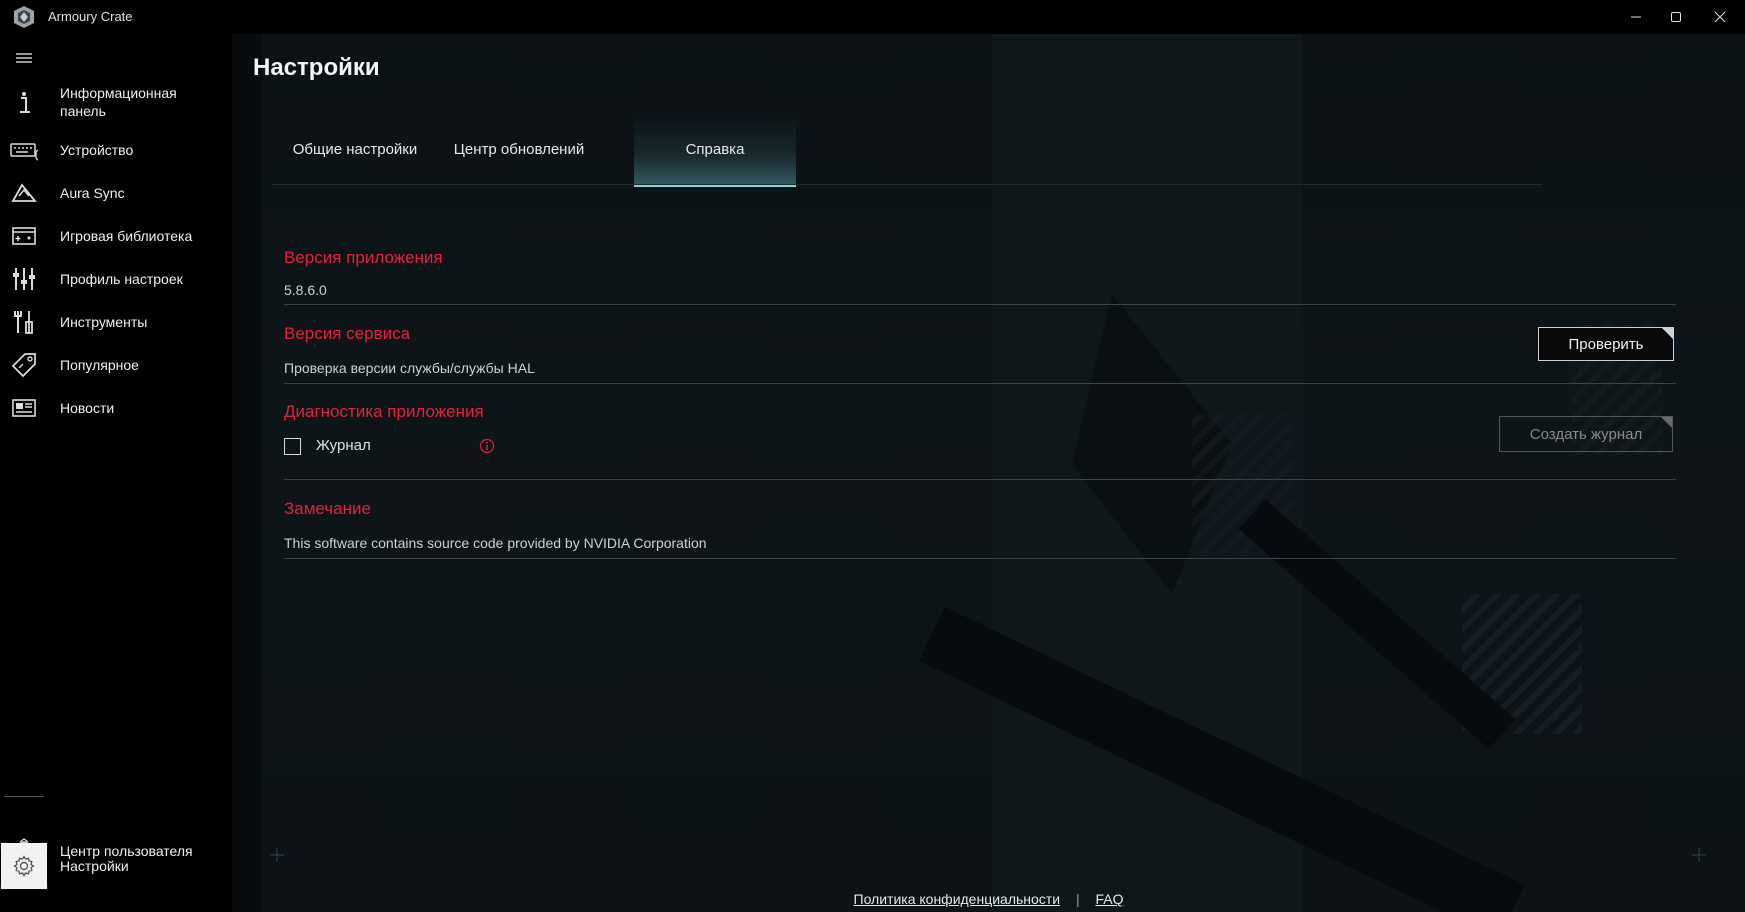 This screenshot has height=912, width=1745. I want to click on sliders-icon, so click(24, 279).